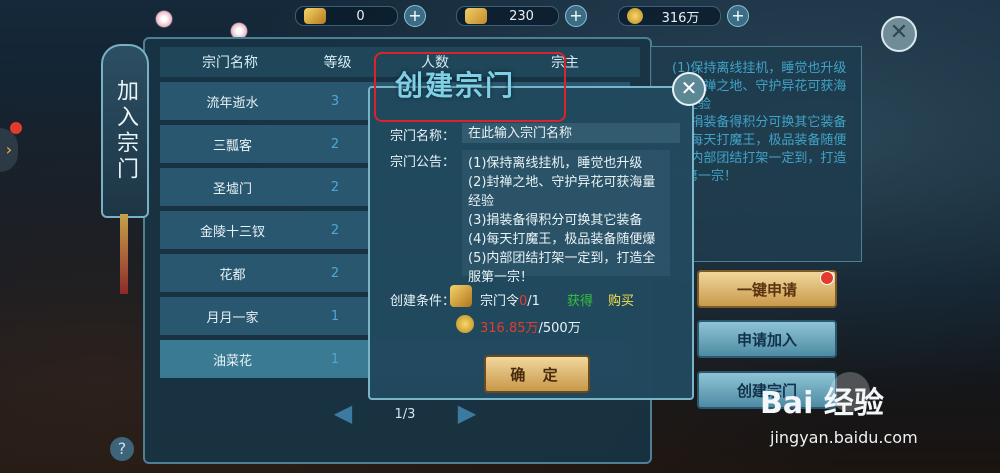  What do you see at coordinates (335, 101) in the screenshot?
I see `sect-level: 3` at bounding box center [335, 101].